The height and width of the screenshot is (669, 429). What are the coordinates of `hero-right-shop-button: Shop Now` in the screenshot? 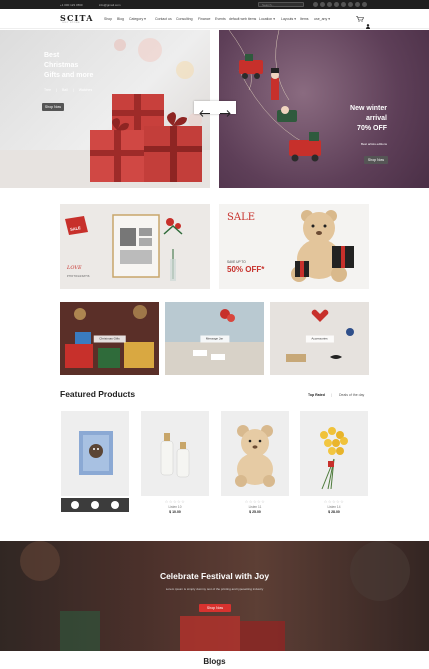 It's located at (376, 160).